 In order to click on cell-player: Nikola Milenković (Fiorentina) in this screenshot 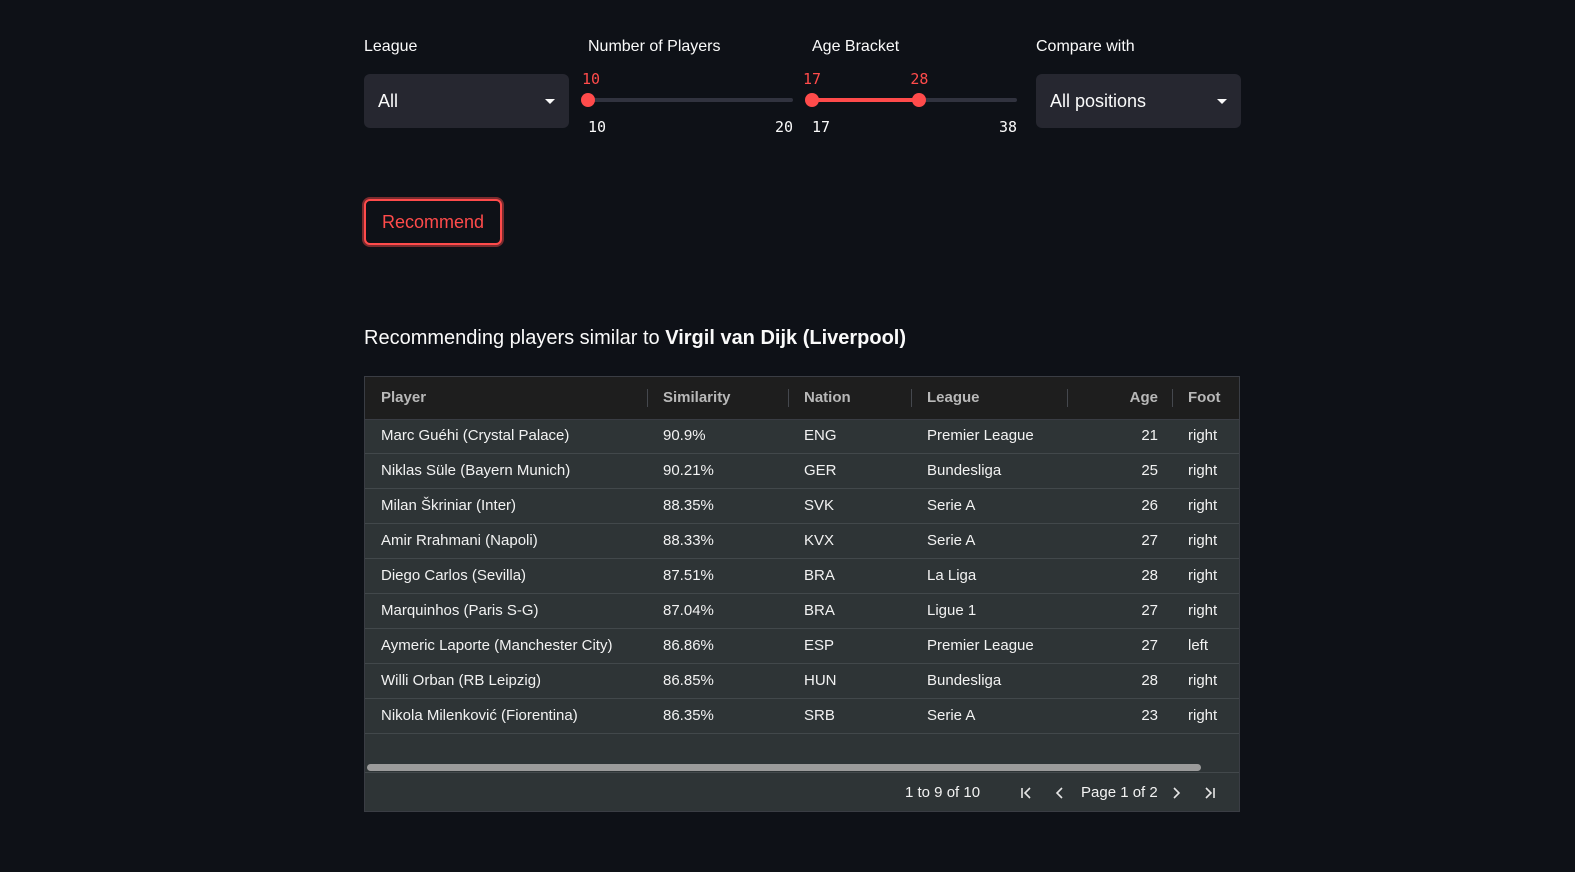, I will do `click(479, 715)`.